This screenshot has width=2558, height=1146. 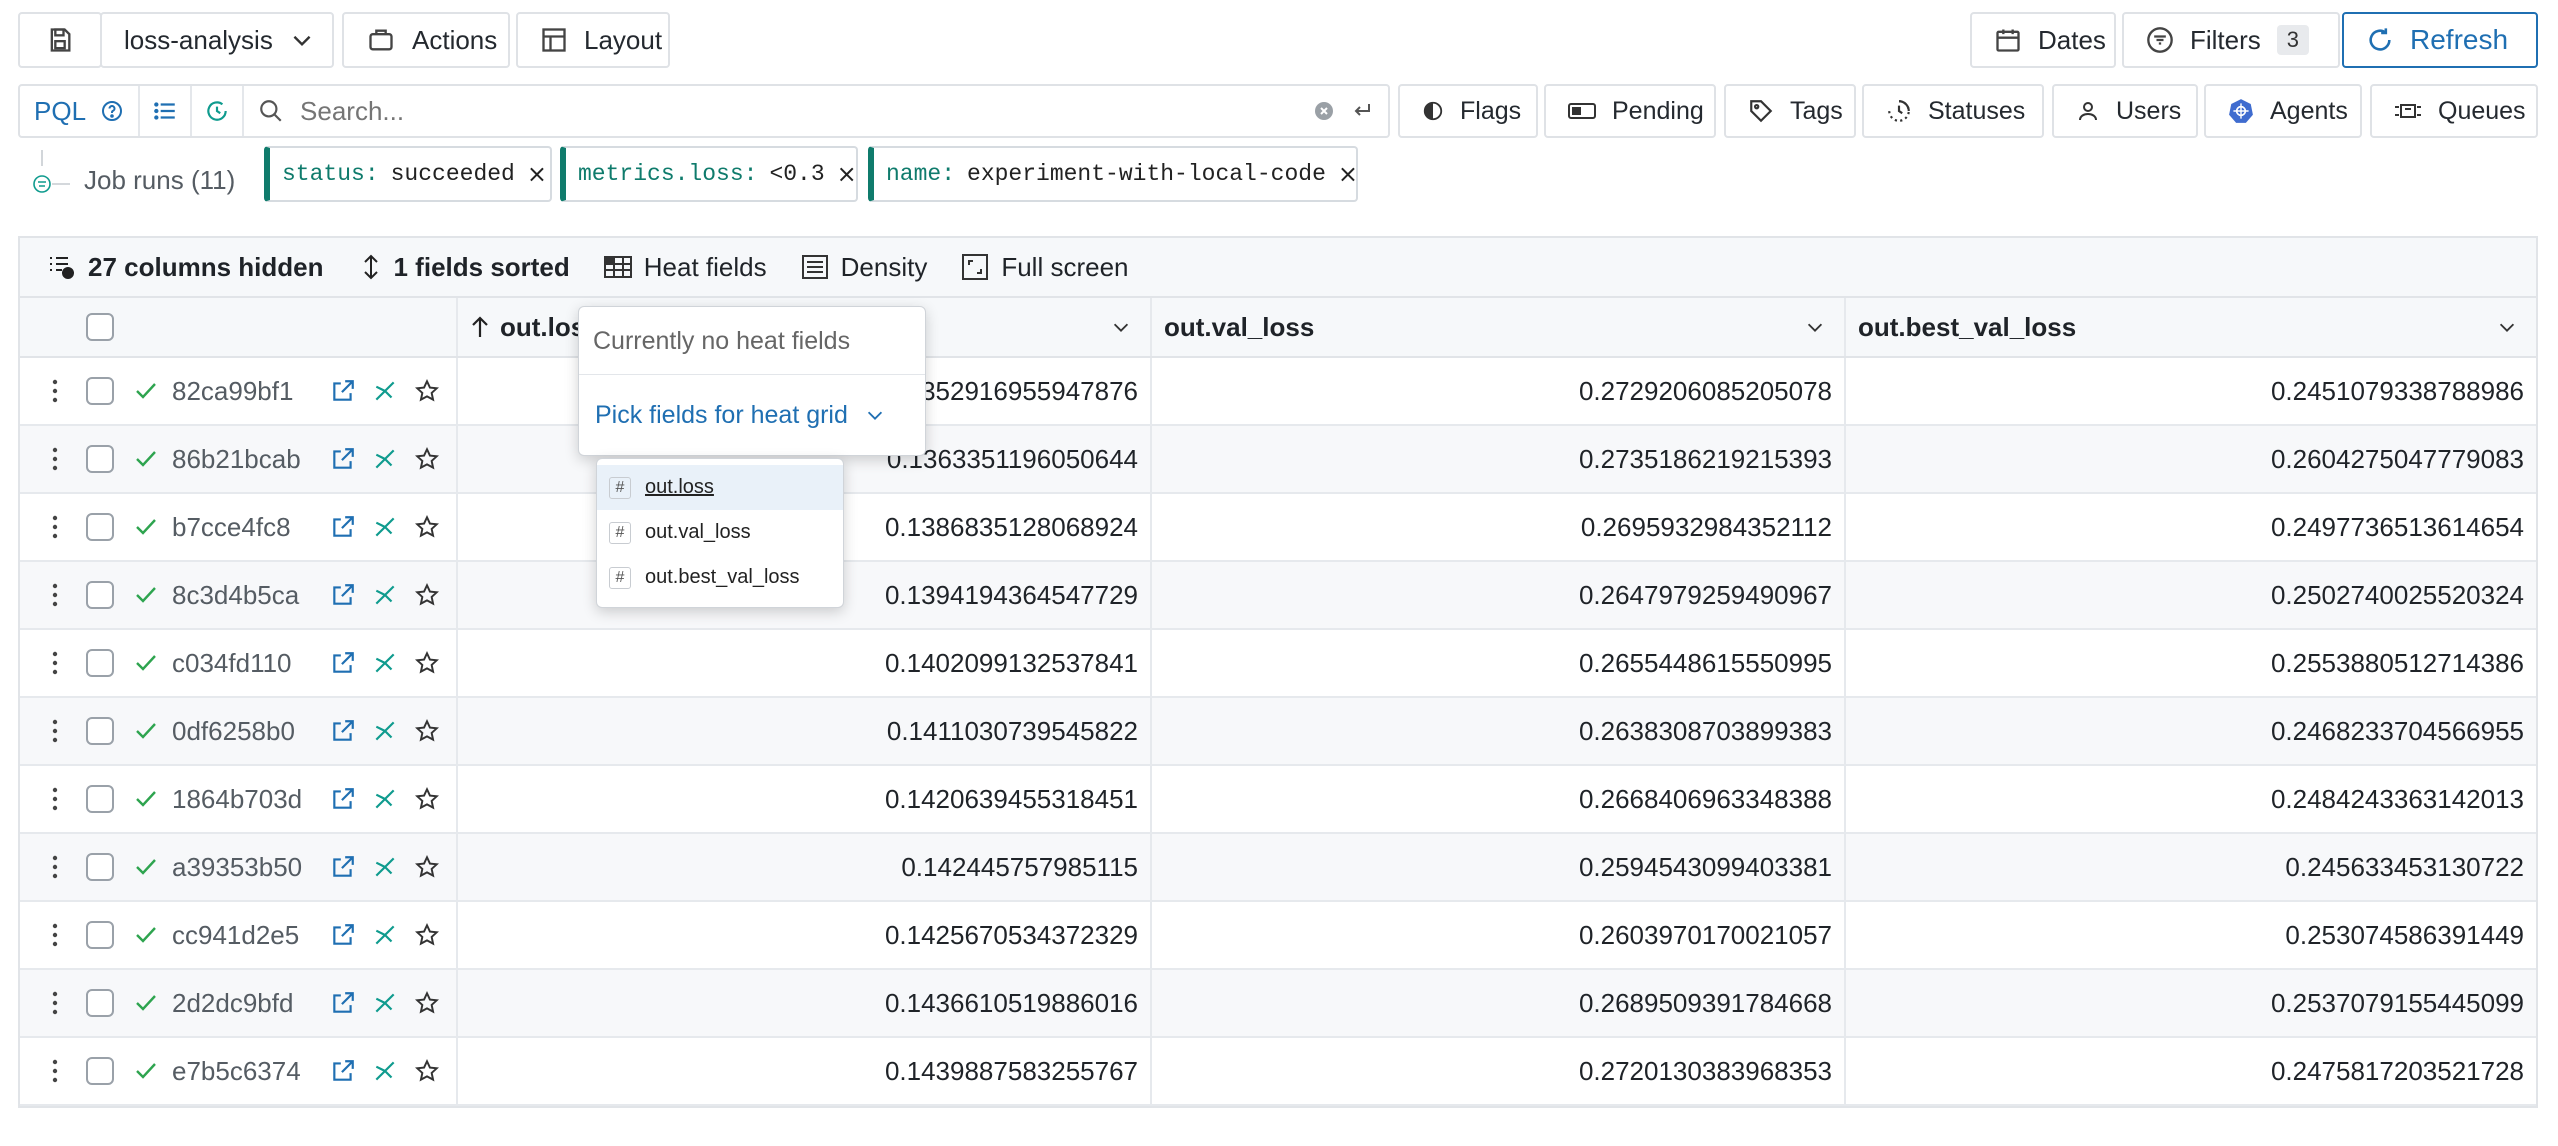 What do you see at coordinates (1953, 111) in the screenshot?
I see `statuses-button: Statuses` at bounding box center [1953, 111].